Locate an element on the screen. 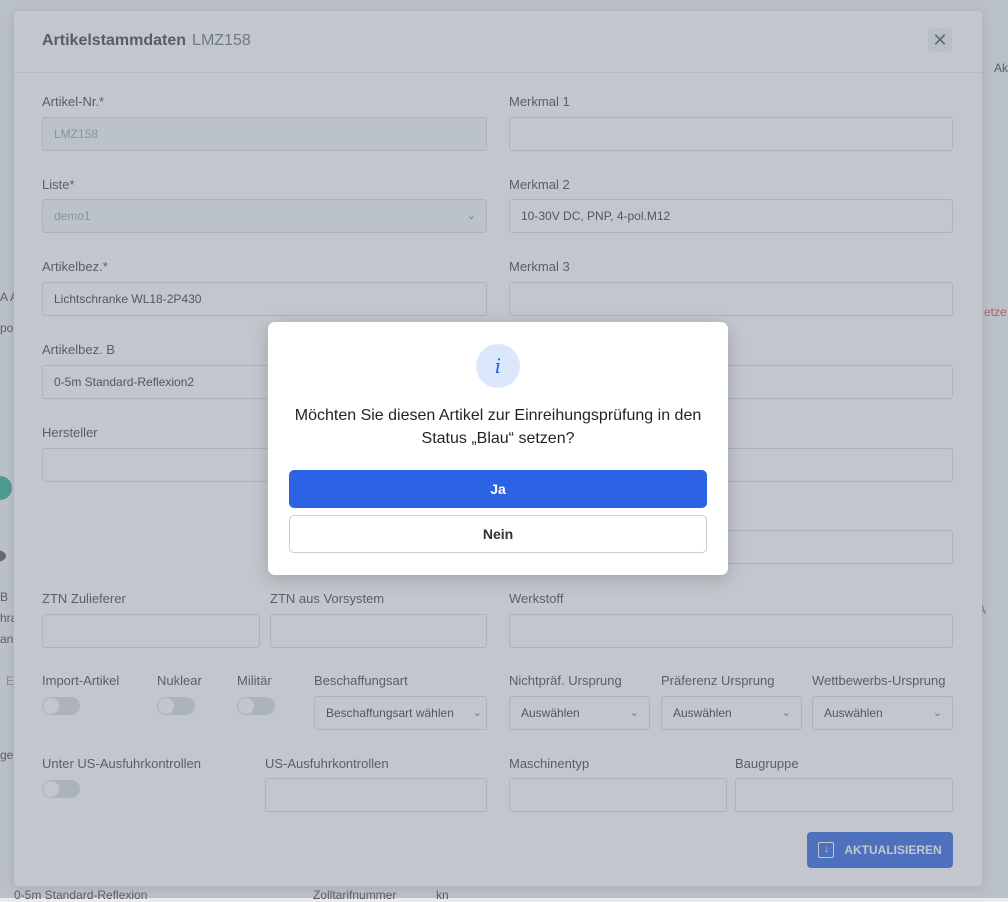  info-icon: i is located at coordinates (498, 366).